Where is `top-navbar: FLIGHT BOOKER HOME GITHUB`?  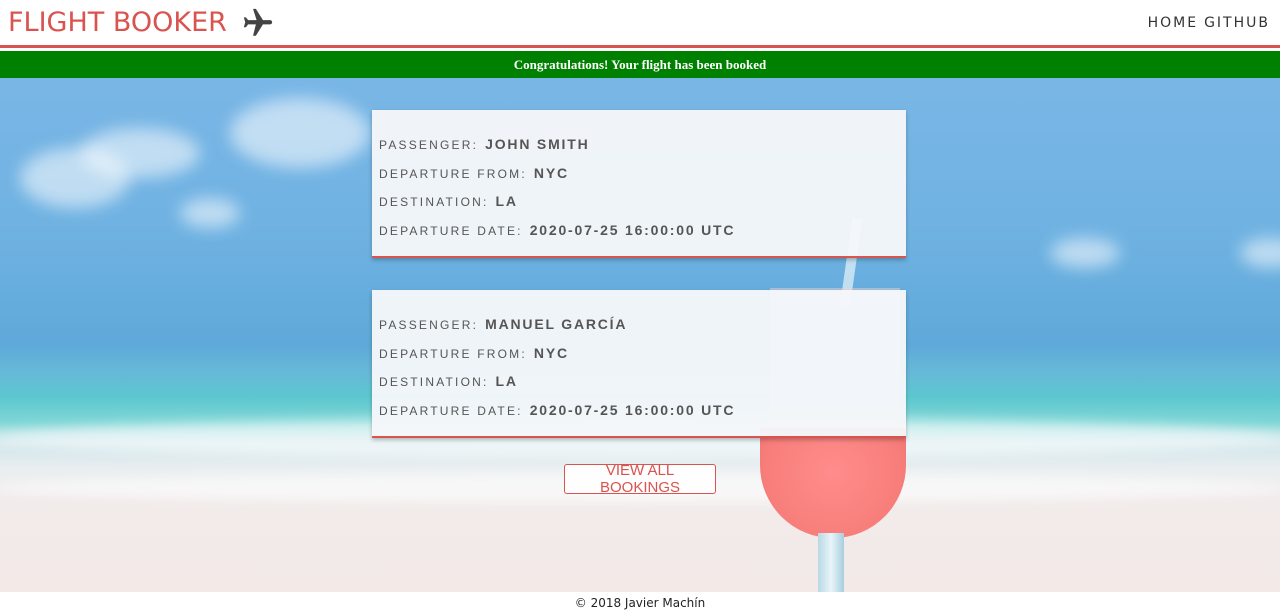 top-navbar: FLIGHT BOOKER HOME GITHUB is located at coordinates (640, 24).